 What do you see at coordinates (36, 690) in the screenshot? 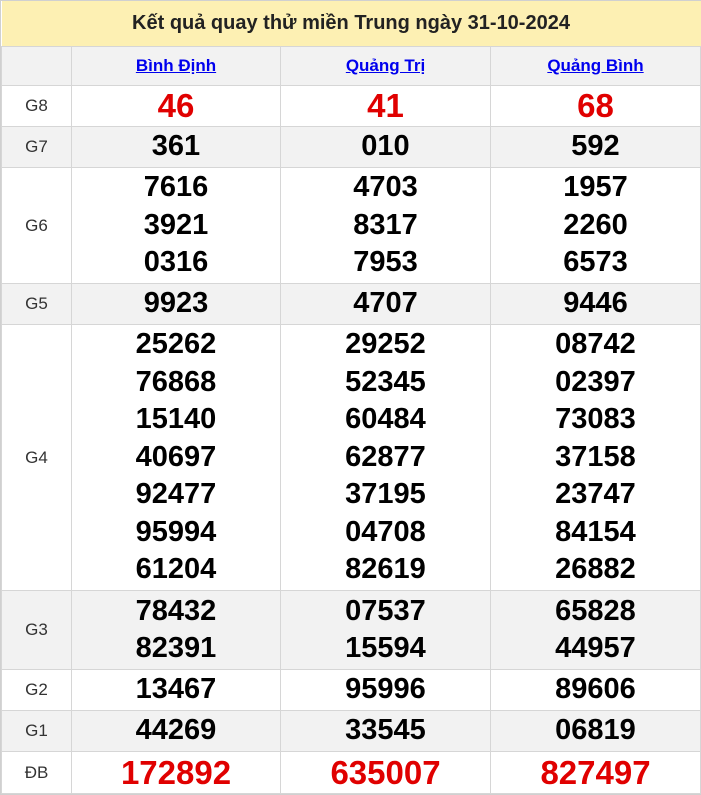
I see `prize-label: G2` at bounding box center [36, 690].